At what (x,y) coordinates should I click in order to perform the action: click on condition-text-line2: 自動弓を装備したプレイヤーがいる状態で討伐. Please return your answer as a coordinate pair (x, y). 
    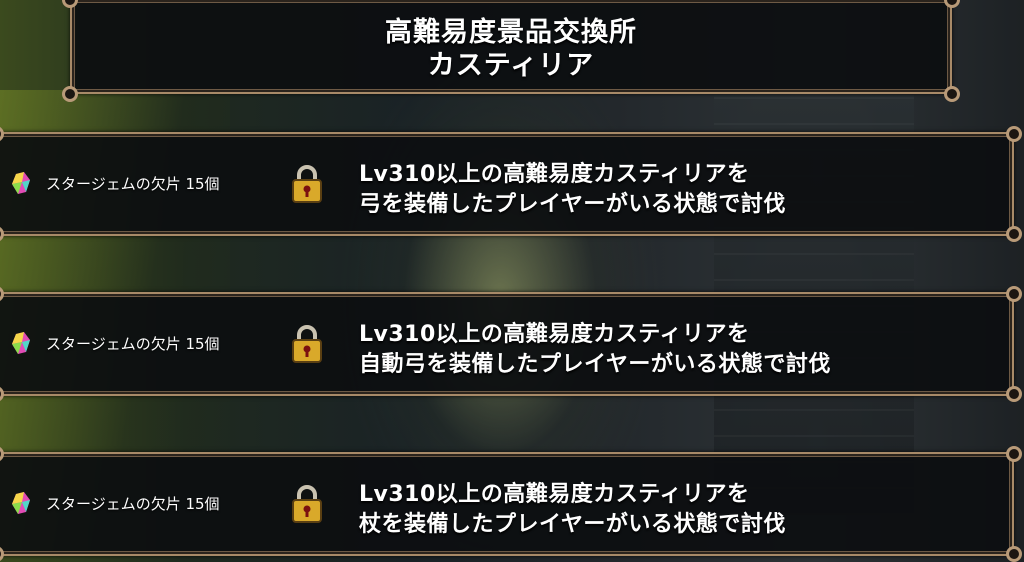
    Looking at the image, I should click on (595, 364).